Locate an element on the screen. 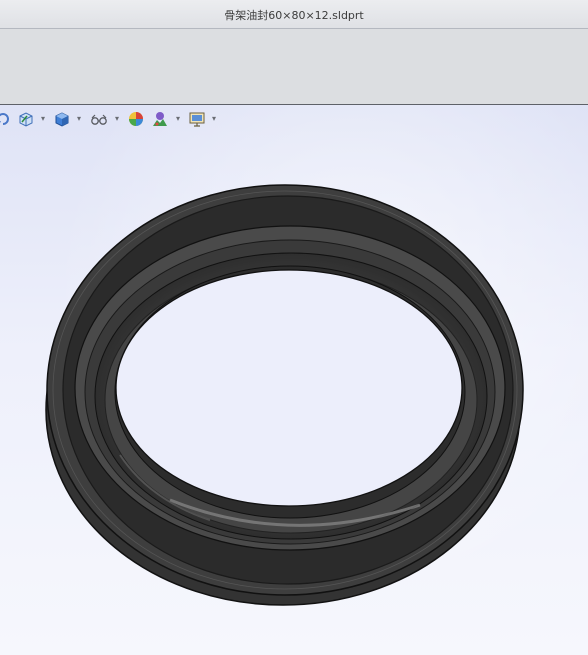 The width and height of the screenshot is (588, 655). window-title: 骨架油封60×80×12.sldprt is located at coordinates (294, 15).